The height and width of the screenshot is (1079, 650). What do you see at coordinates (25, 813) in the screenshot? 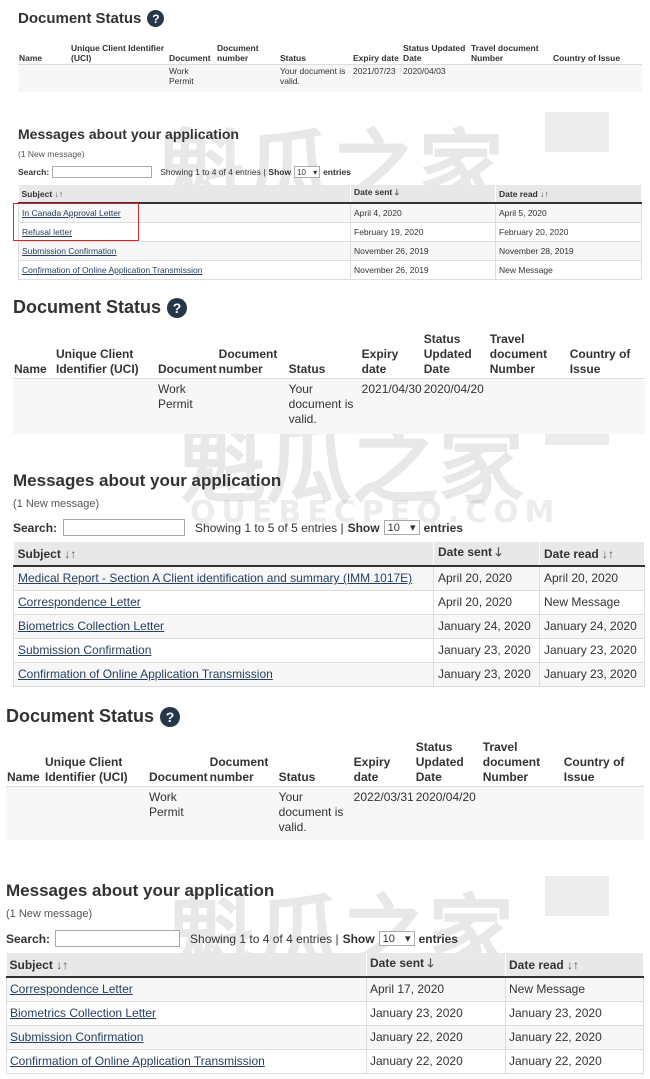
I see `cell-name` at bounding box center [25, 813].